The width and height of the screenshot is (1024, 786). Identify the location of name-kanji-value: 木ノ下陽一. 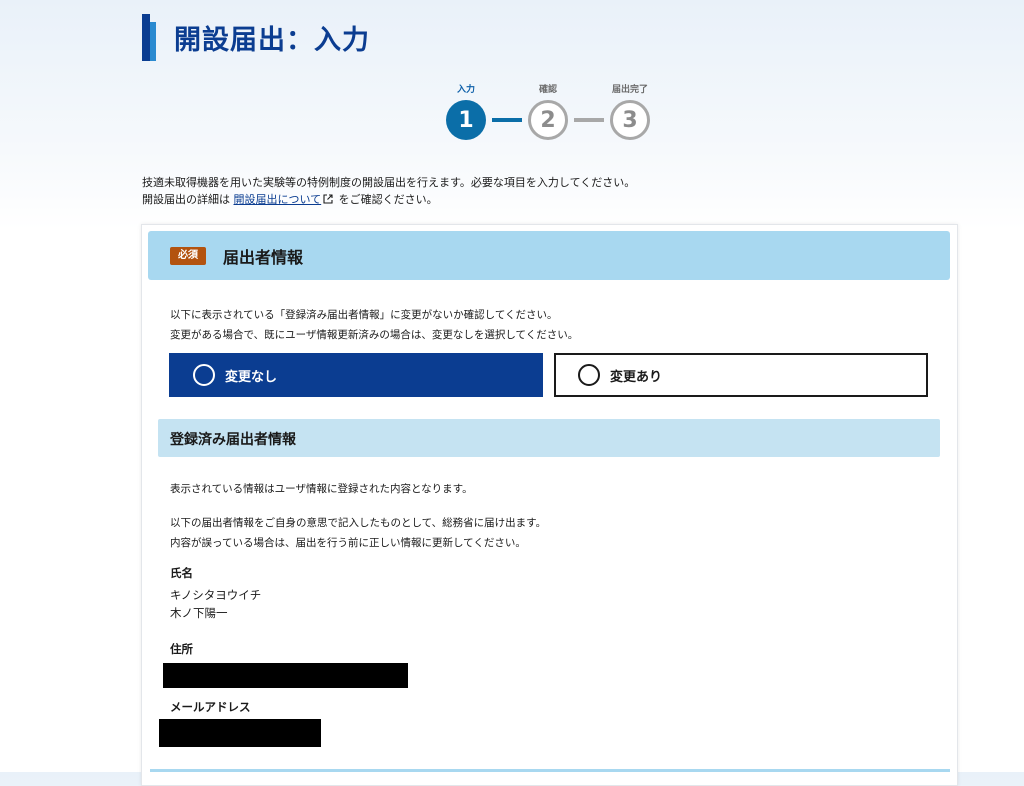
(199, 613).